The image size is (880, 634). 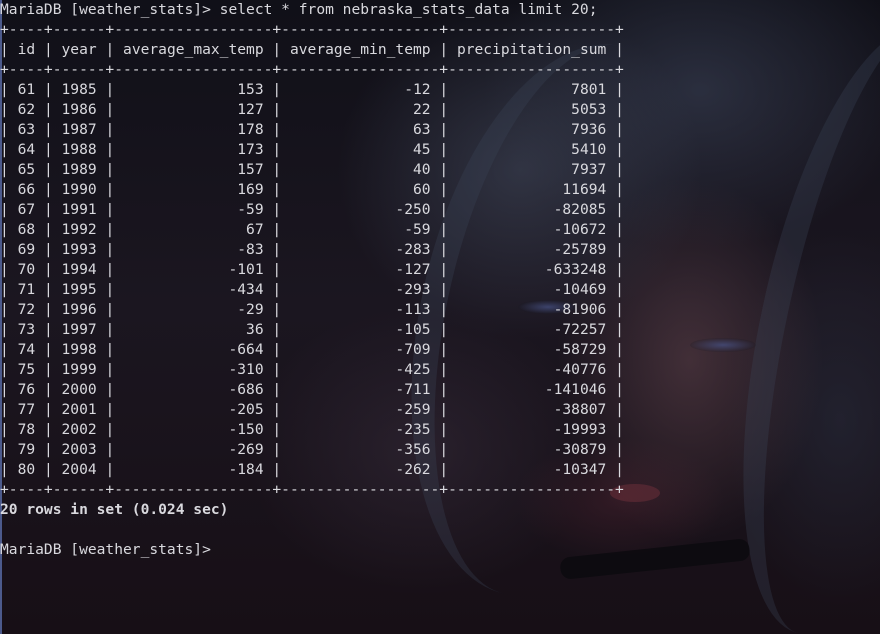 What do you see at coordinates (531, 349) in the screenshot?
I see `table-cell-precipitation-sum: -58729` at bounding box center [531, 349].